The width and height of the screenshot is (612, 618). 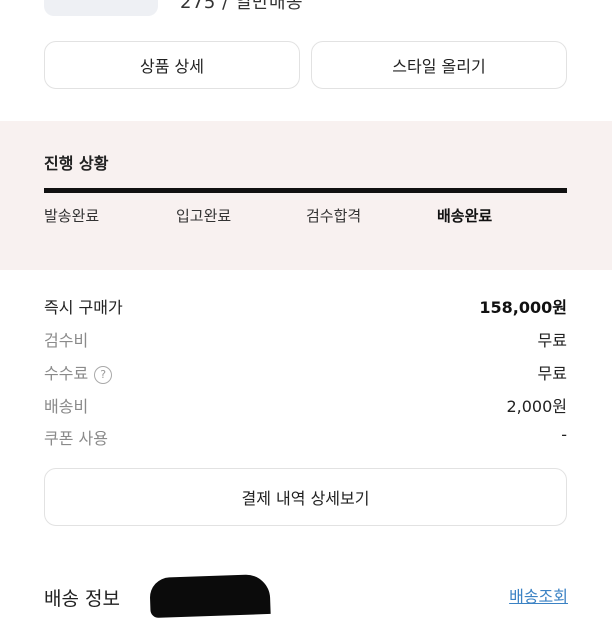 What do you see at coordinates (242, 6) in the screenshot?
I see `size-shipping-type: 275 / 일반배송` at bounding box center [242, 6].